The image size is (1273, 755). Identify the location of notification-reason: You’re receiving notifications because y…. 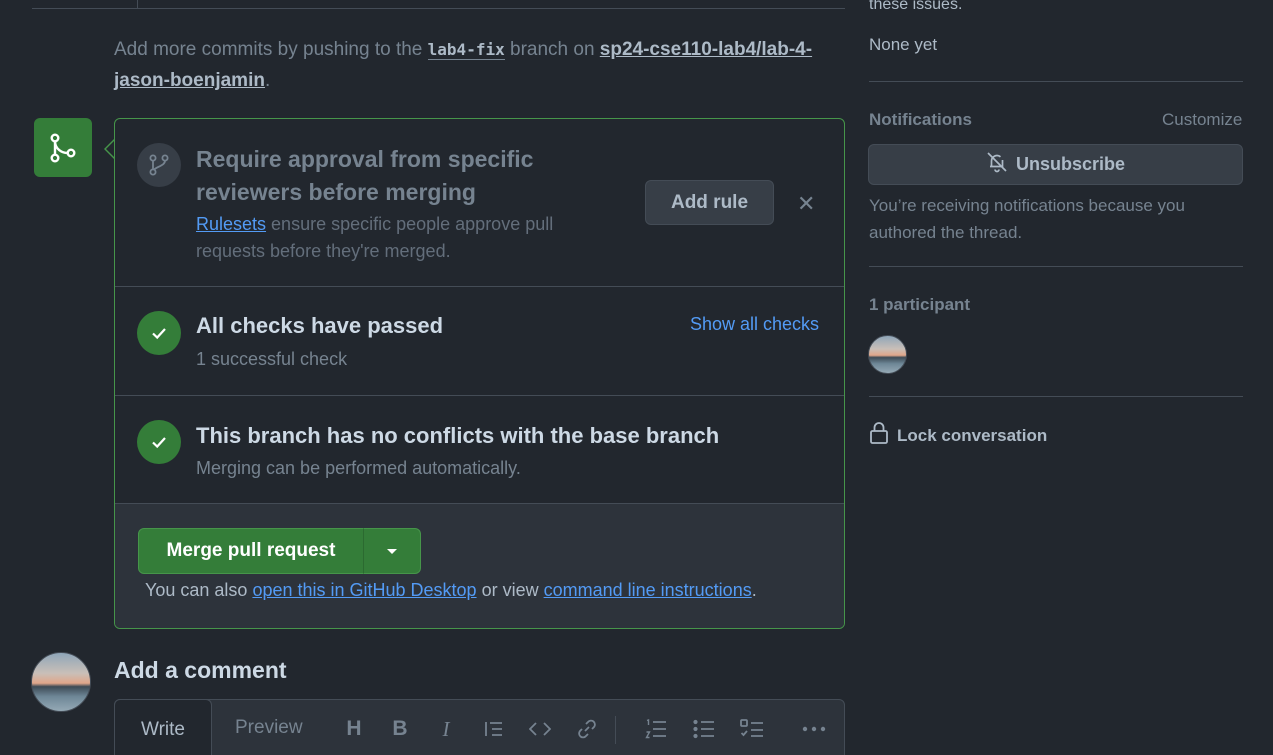
(1027, 219).